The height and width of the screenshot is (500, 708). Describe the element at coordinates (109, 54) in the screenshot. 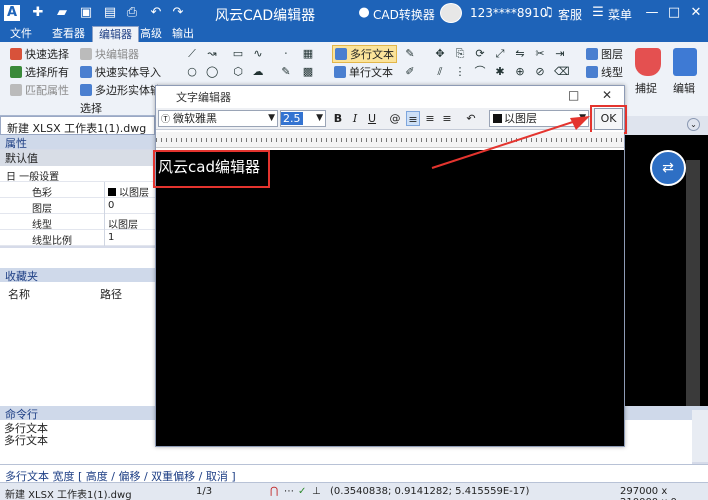

I see `block-editor-button: 块编辑器` at that location.